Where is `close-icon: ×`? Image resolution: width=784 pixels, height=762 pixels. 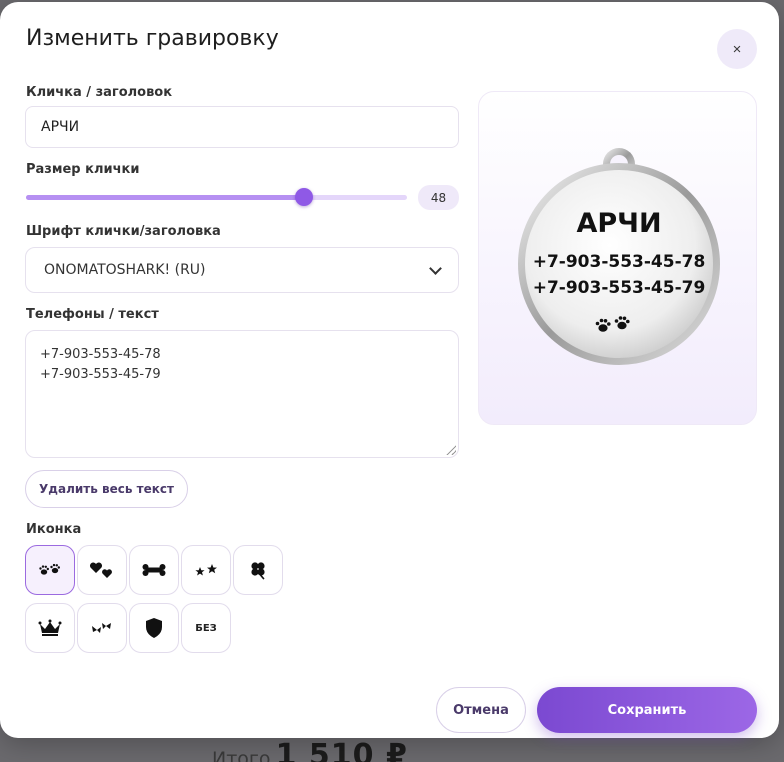
close-icon: × is located at coordinates (737, 49).